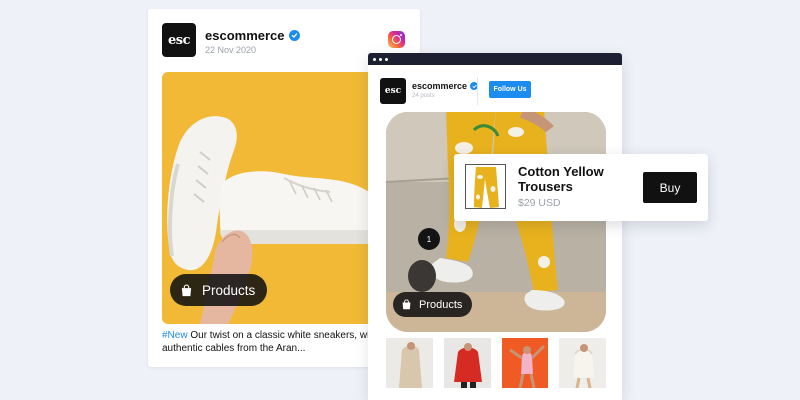  Describe the element at coordinates (409, 363) in the screenshot. I see `thumbnail-beige-jacket` at that location.